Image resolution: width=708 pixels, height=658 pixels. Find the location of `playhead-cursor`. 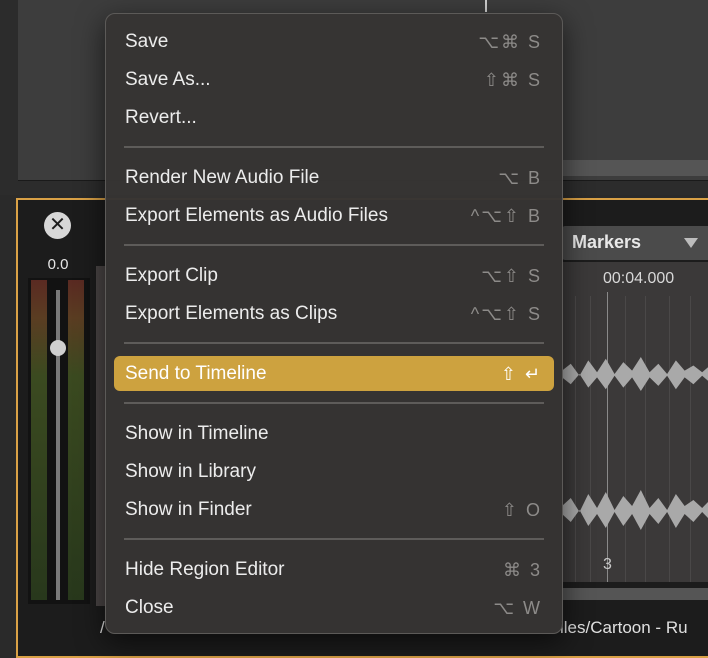

playhead-cursor is located at coordinates (486, 6).